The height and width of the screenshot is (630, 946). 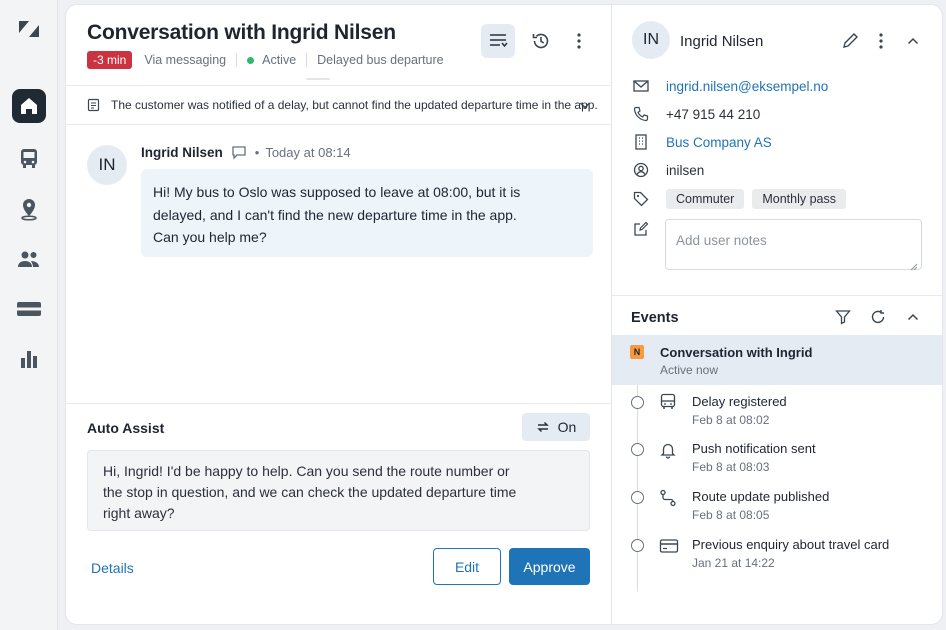 I want to click on event-channel-badge: N, so click(x=637, y=352).